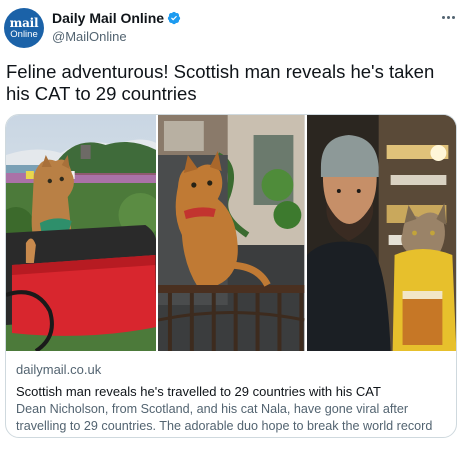 Image resolution: width=474 pixels, height=453 pixels. I want to click on tweet-header: Daily Mail Online @MailOnline, so click(116, 26).